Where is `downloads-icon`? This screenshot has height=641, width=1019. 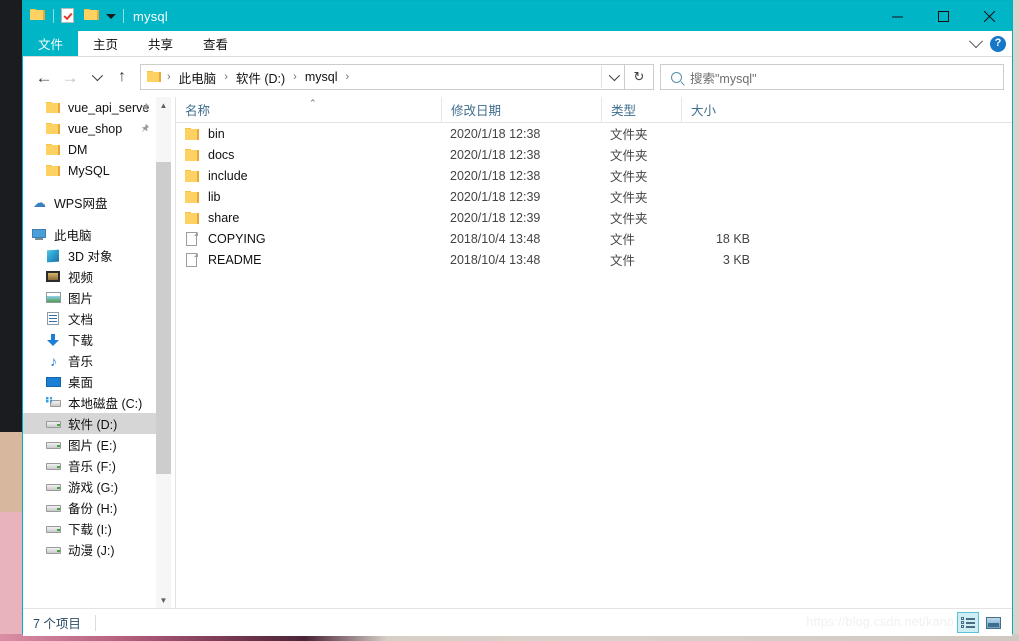 downloads-icon is located at coordinates (53, 340).